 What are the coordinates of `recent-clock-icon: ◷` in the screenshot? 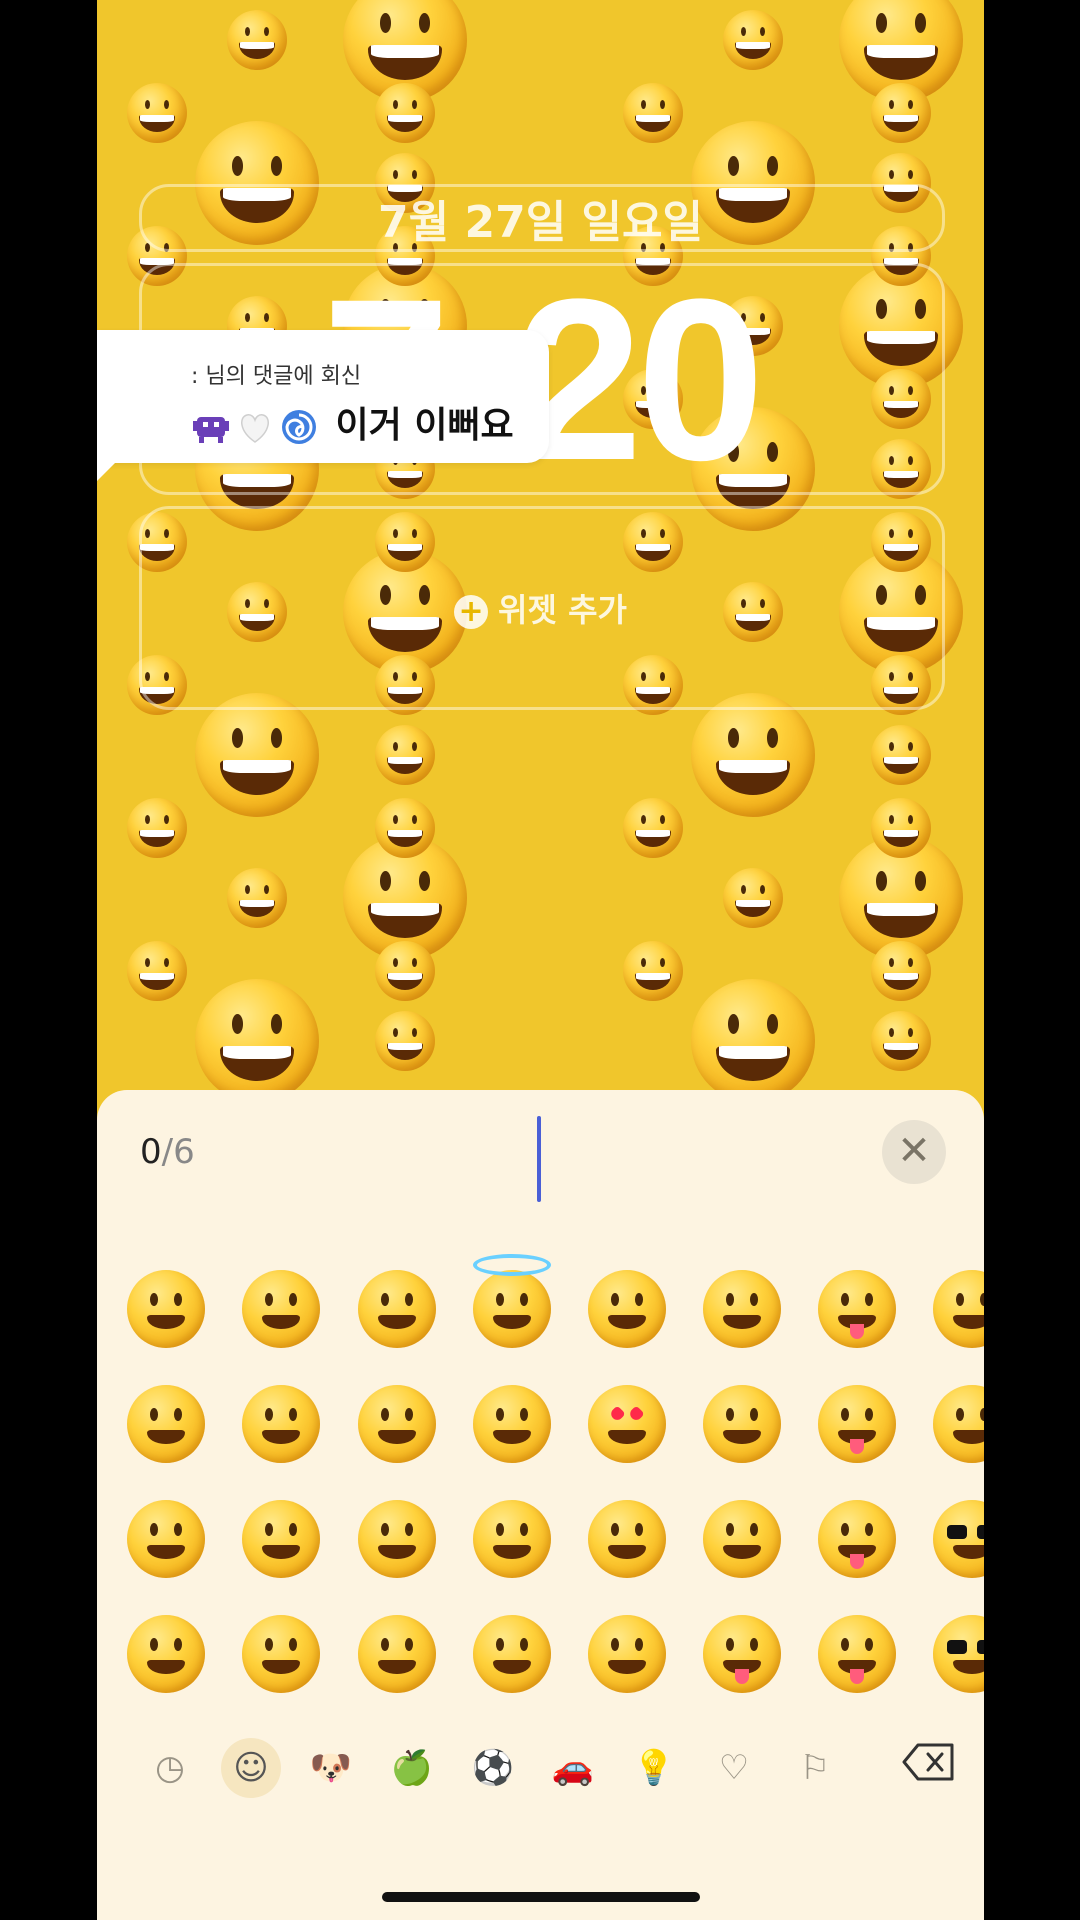 It's located at (170, 1768).